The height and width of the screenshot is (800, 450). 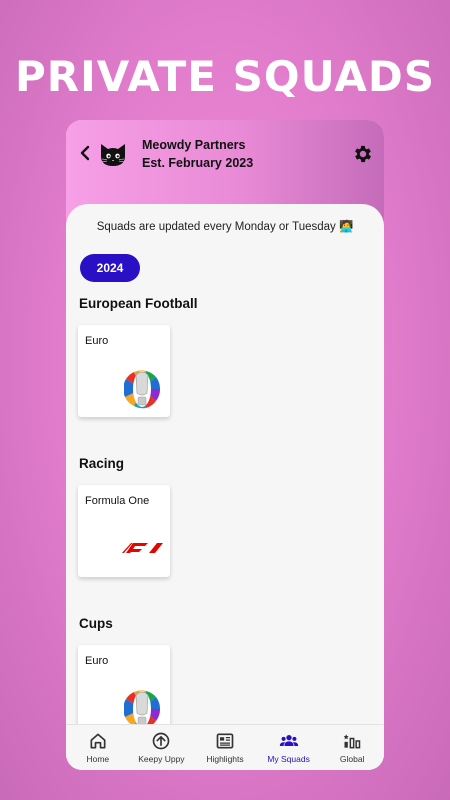 What do you see at coordinates (113, 155) in the screenshot?
I see `cat-logo-icon` at bounding box center [113, 155].